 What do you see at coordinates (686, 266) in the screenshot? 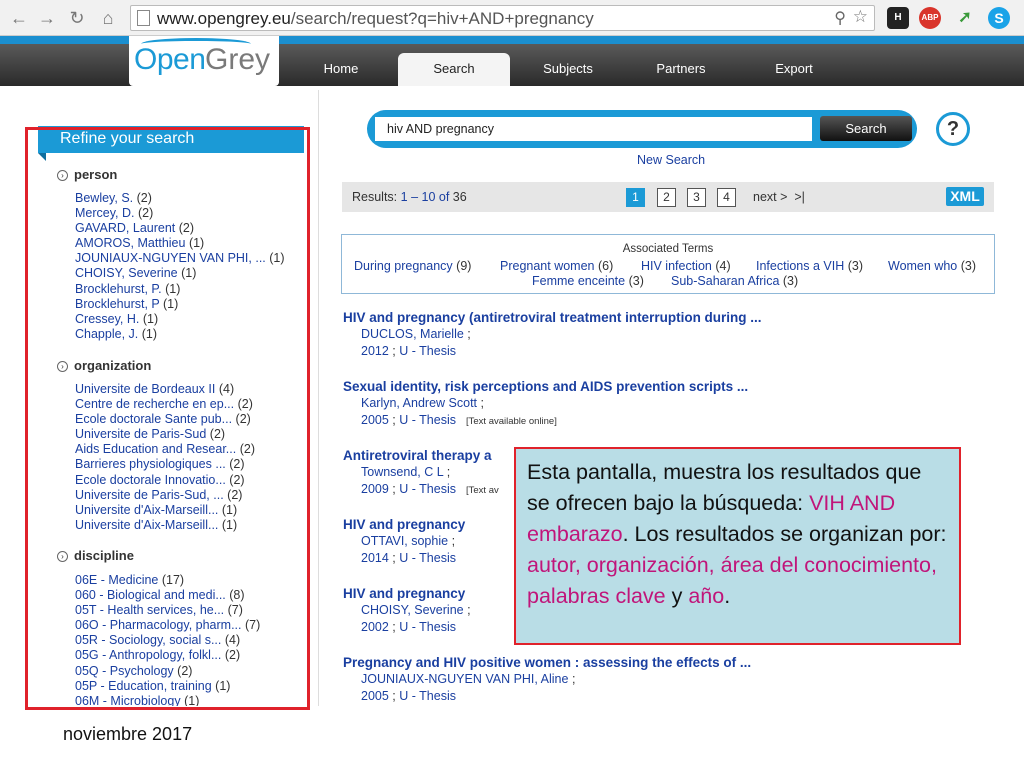
I see `term-link: HIV infection (4)` at bounding box center [686, 266].